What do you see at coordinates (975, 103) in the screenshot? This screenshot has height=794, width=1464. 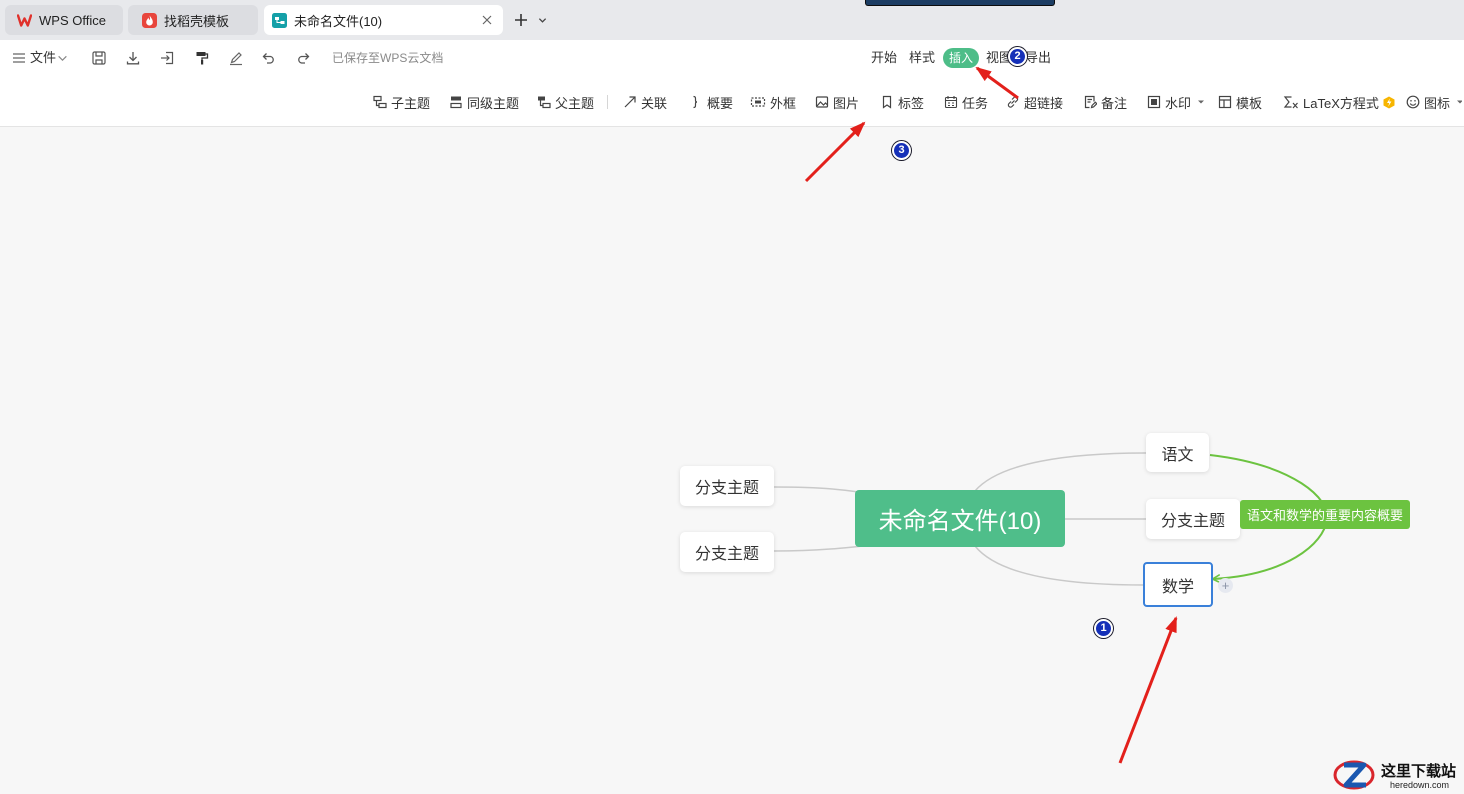 I see `task-label: 任务` at bounding box center [975, 103].